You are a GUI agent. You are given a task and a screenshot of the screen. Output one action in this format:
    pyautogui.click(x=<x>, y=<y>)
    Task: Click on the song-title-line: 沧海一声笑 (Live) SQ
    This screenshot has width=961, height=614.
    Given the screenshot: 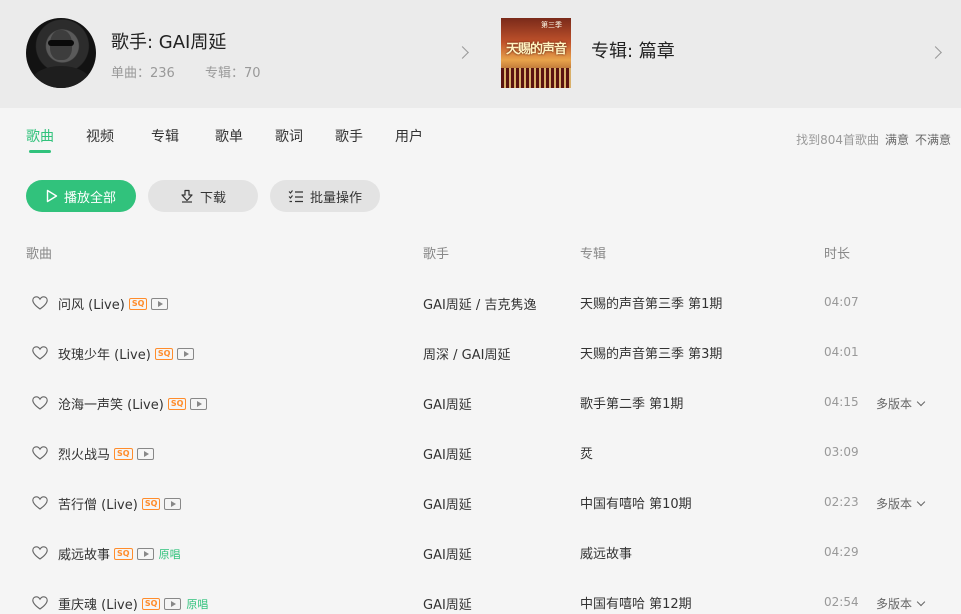 What is the action you would take?
    pyautogui.click(x=133, y=403)
    